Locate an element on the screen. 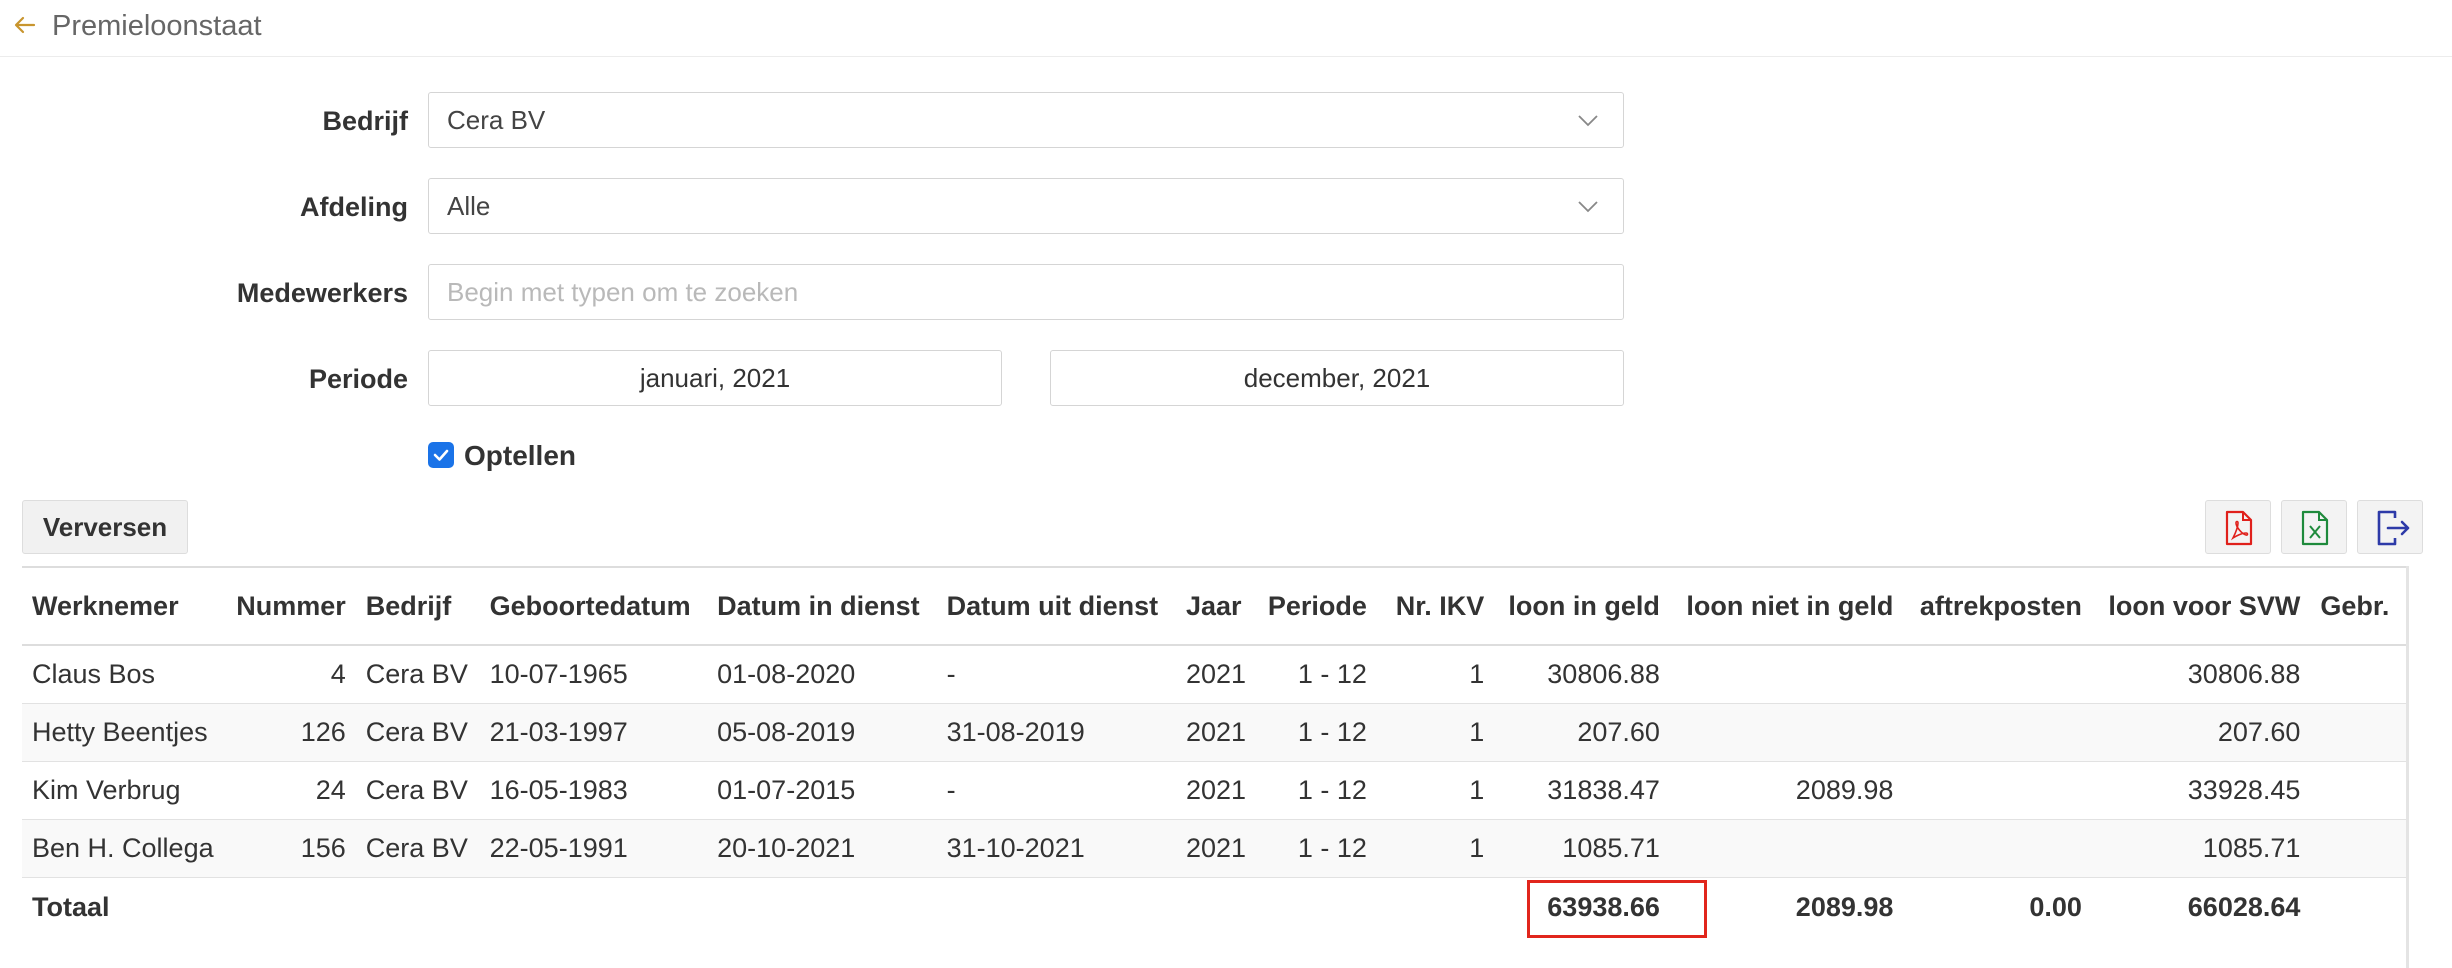 This screenshot has width=2452, height=968. col-header-loon-voor-svw: loon voor SVW is located at coordinates (2201, 606).